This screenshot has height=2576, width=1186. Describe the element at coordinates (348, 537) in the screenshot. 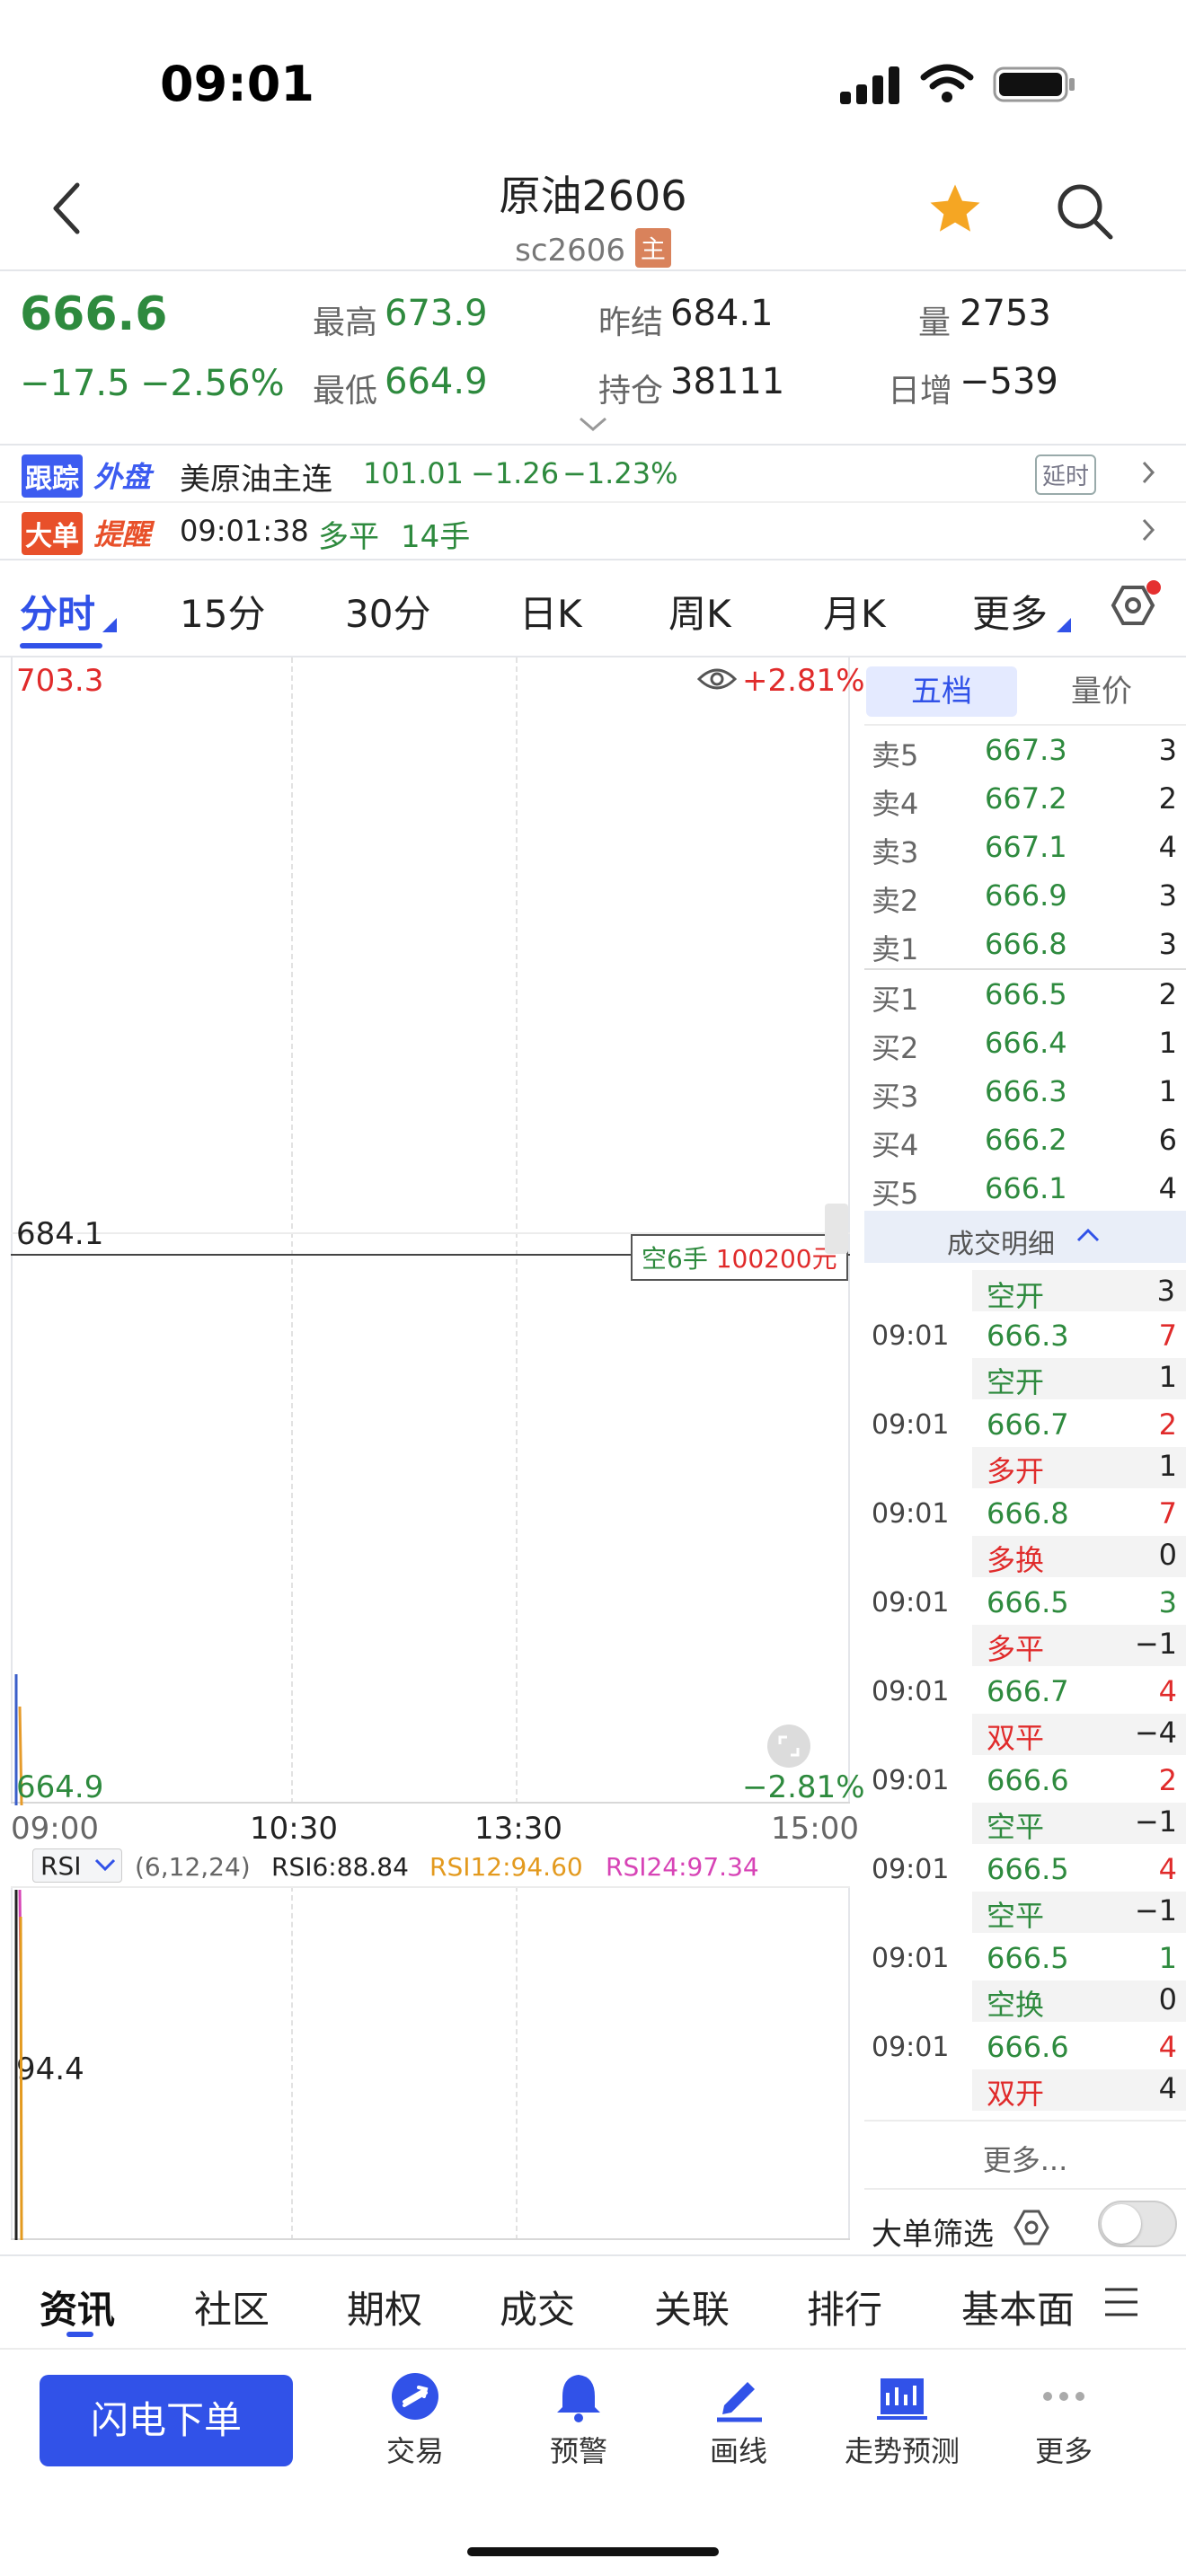

I see `big-order-type: 多平` at that location.